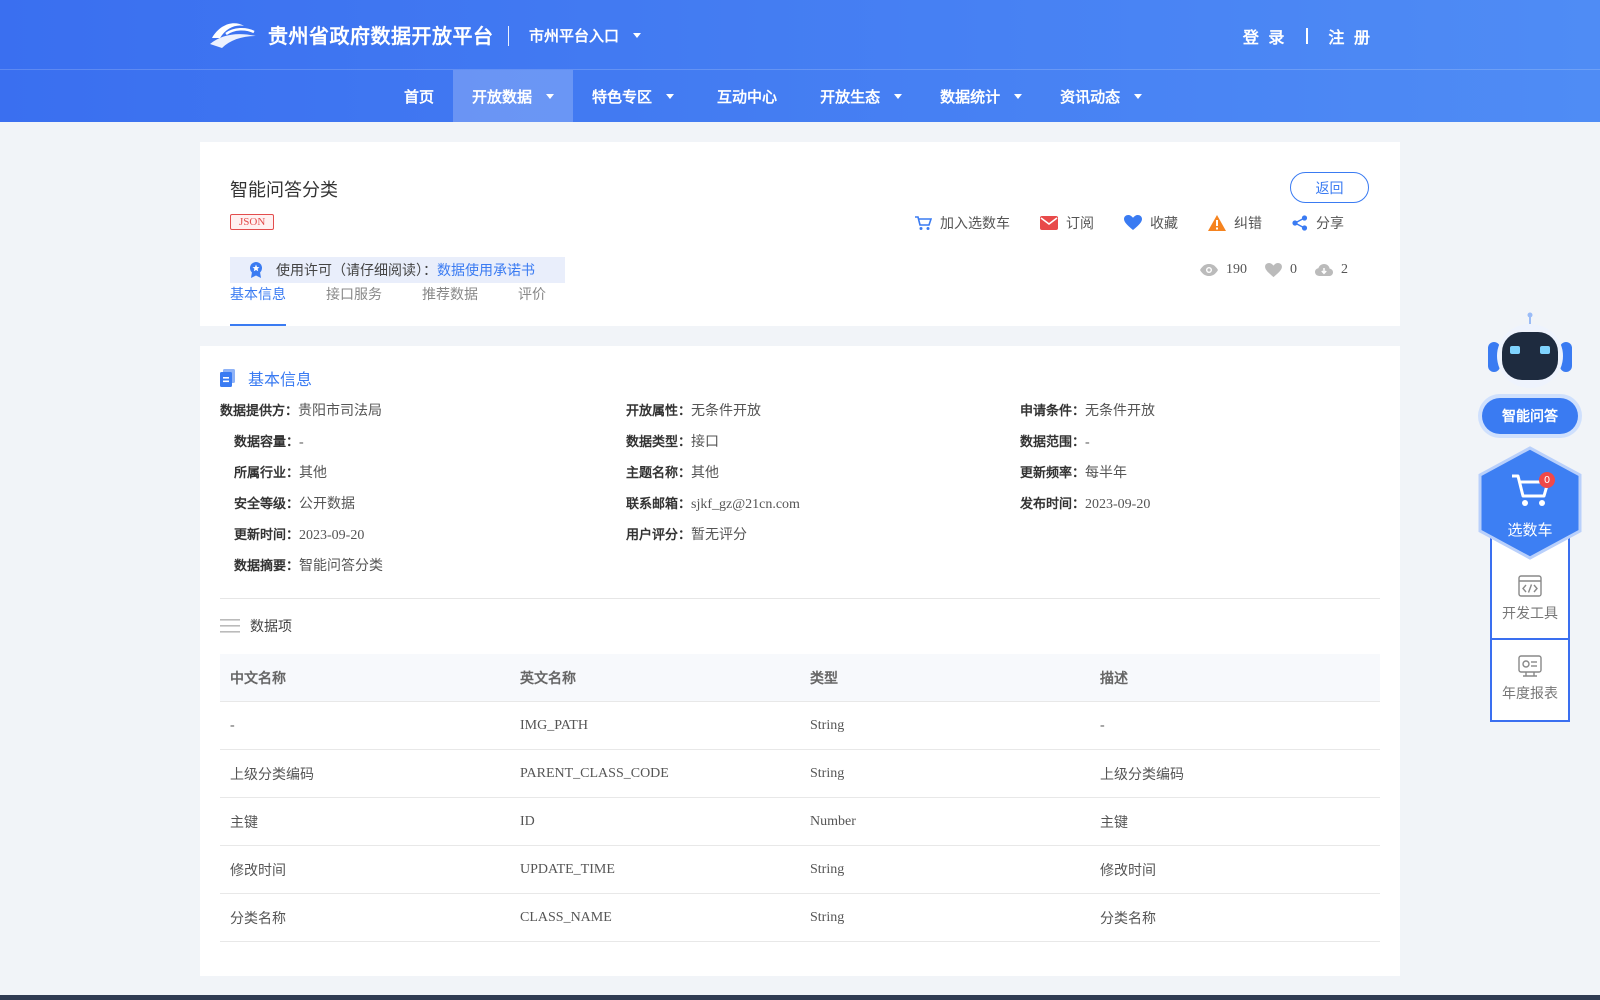  I want to click on nav-item-open-data: 开放数据, so click(513, 96).